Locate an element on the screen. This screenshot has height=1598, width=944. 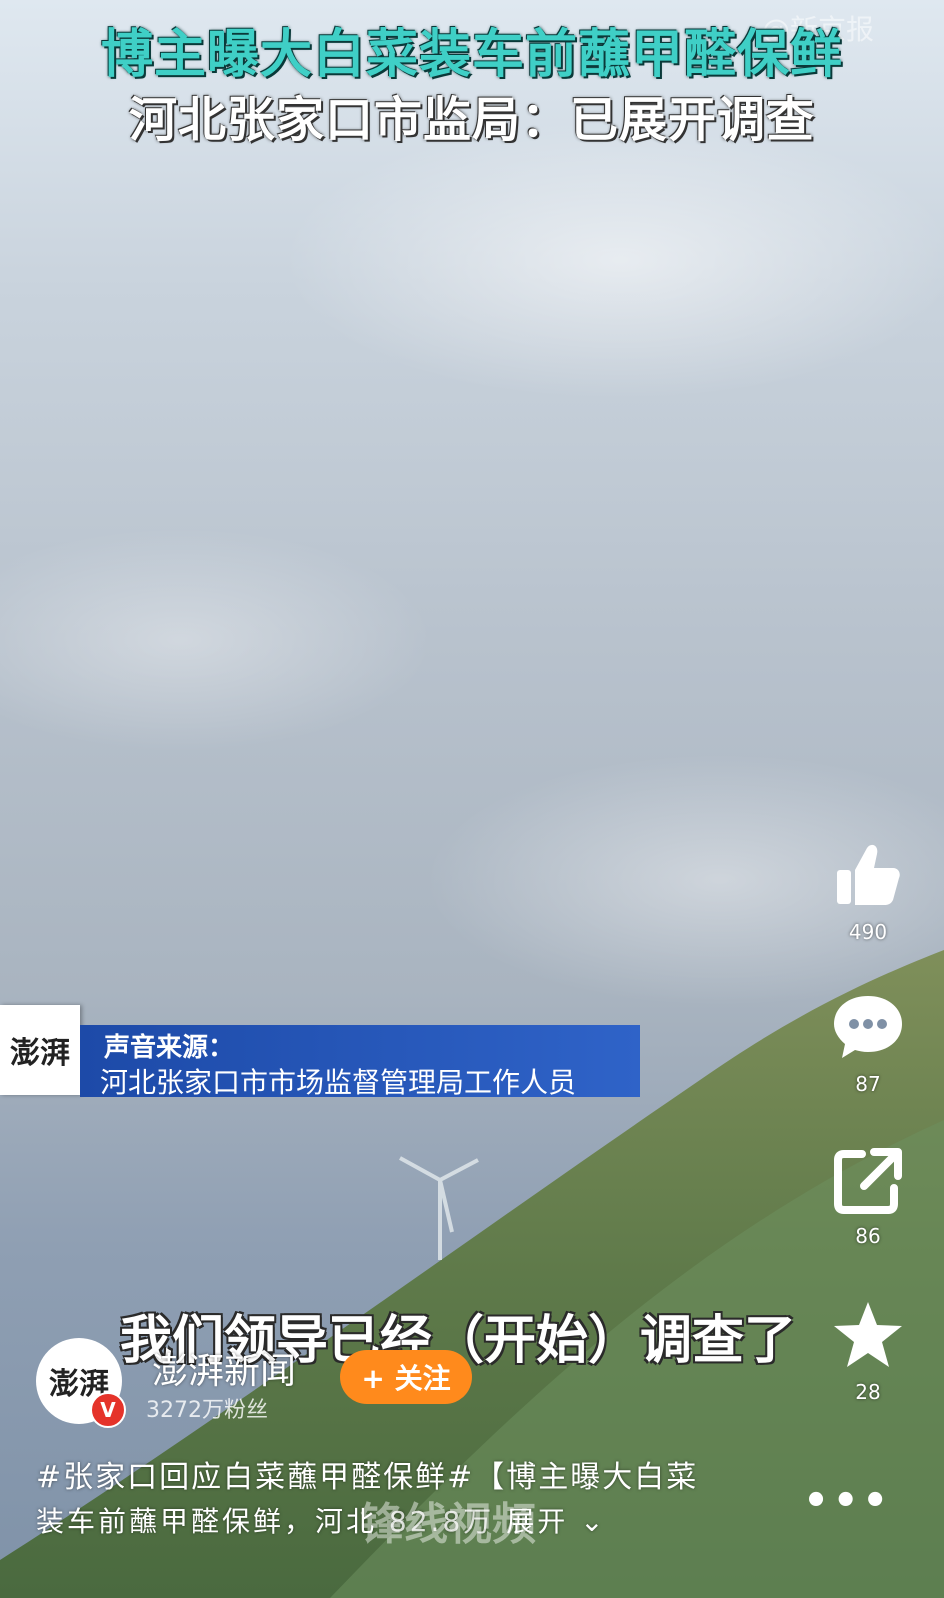
video-subheadline: 河北张家口市监局：已展开调查 is located at coordinates (471, 120).